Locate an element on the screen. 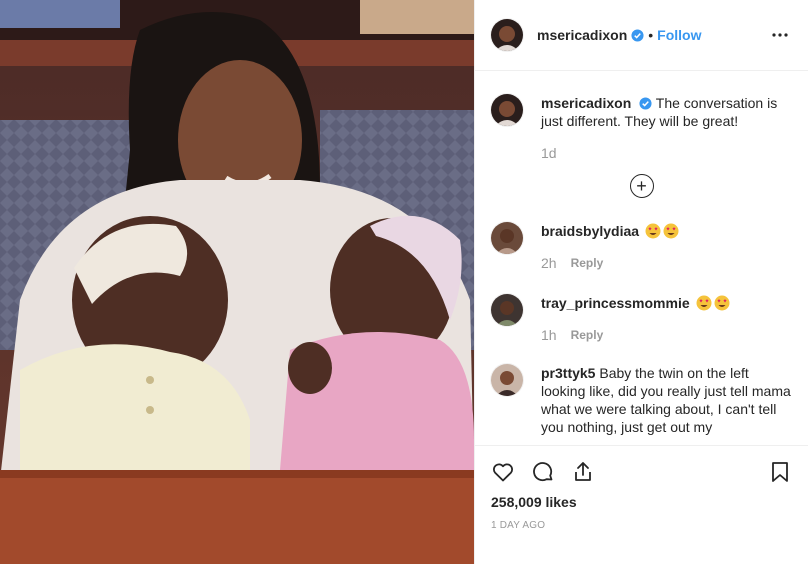  caption-avatar is located at coordinates (507, 110).